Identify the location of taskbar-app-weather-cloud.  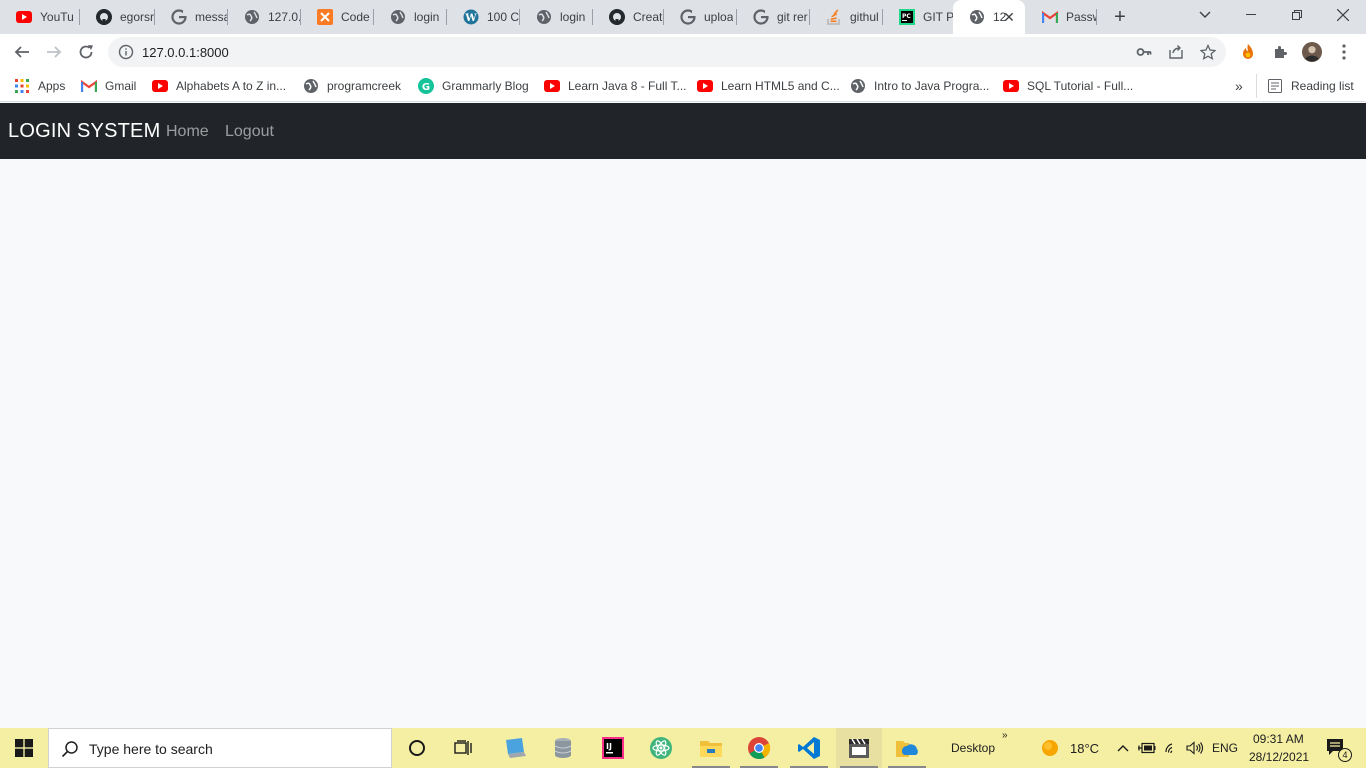
(907, 748).